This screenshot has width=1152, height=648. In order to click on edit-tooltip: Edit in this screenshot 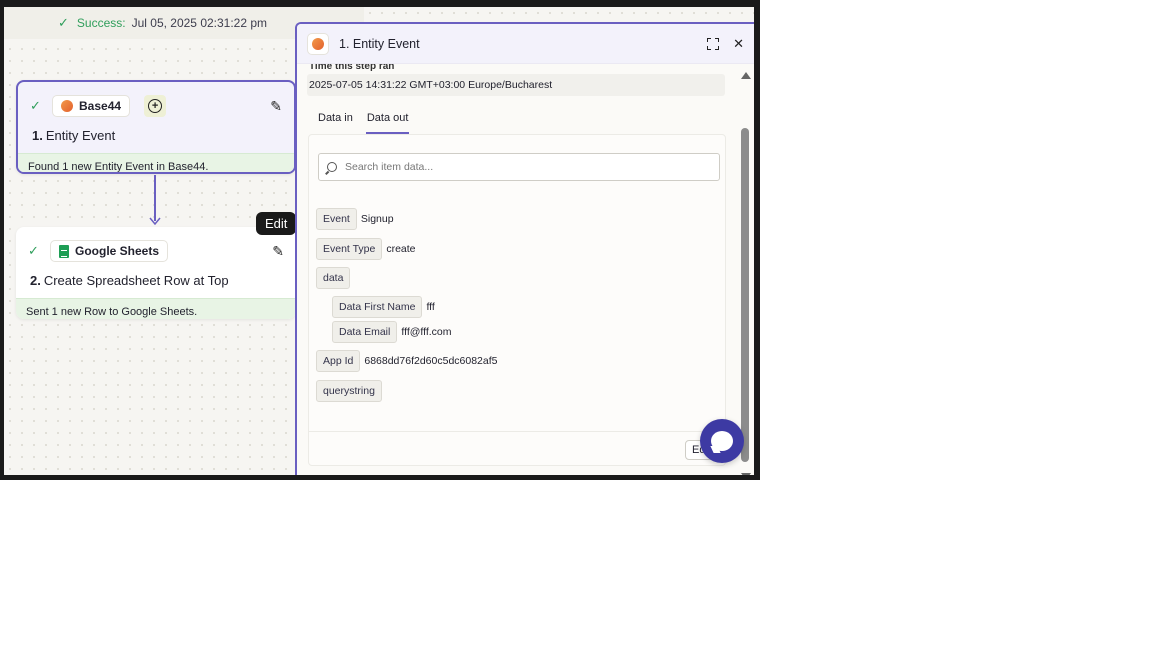, I will do `click(276, 223)`.